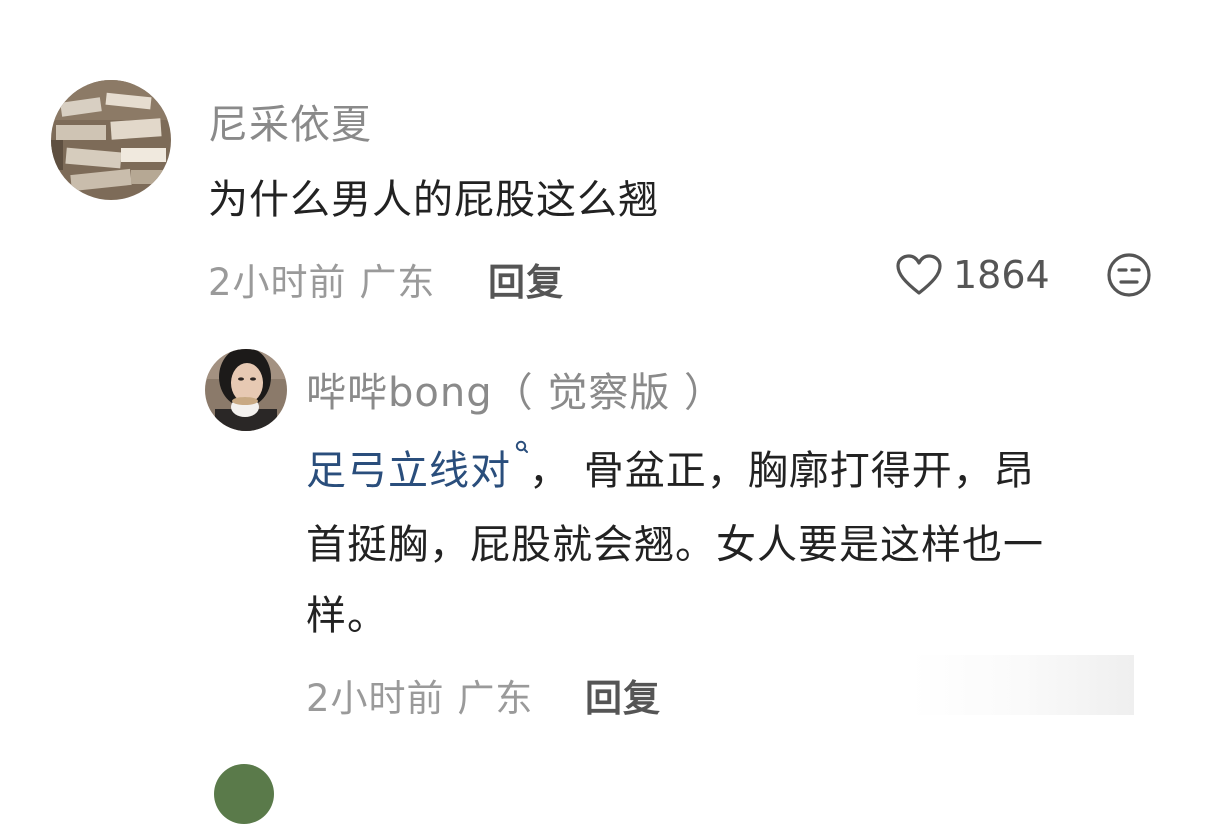 Image resolution: width=1224 pixels, height=824 pixels. I want to click on comment-time: 2小时前 广东, so click(321, 279).